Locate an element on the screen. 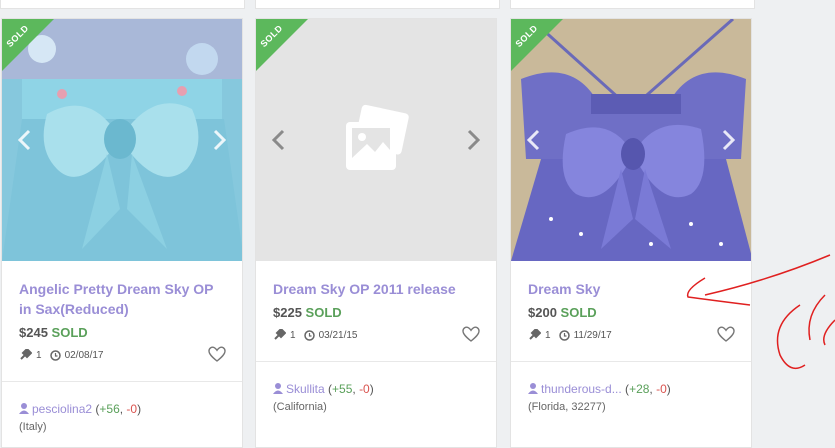  seller-name: Skullita is located at coordinates (305, 389).